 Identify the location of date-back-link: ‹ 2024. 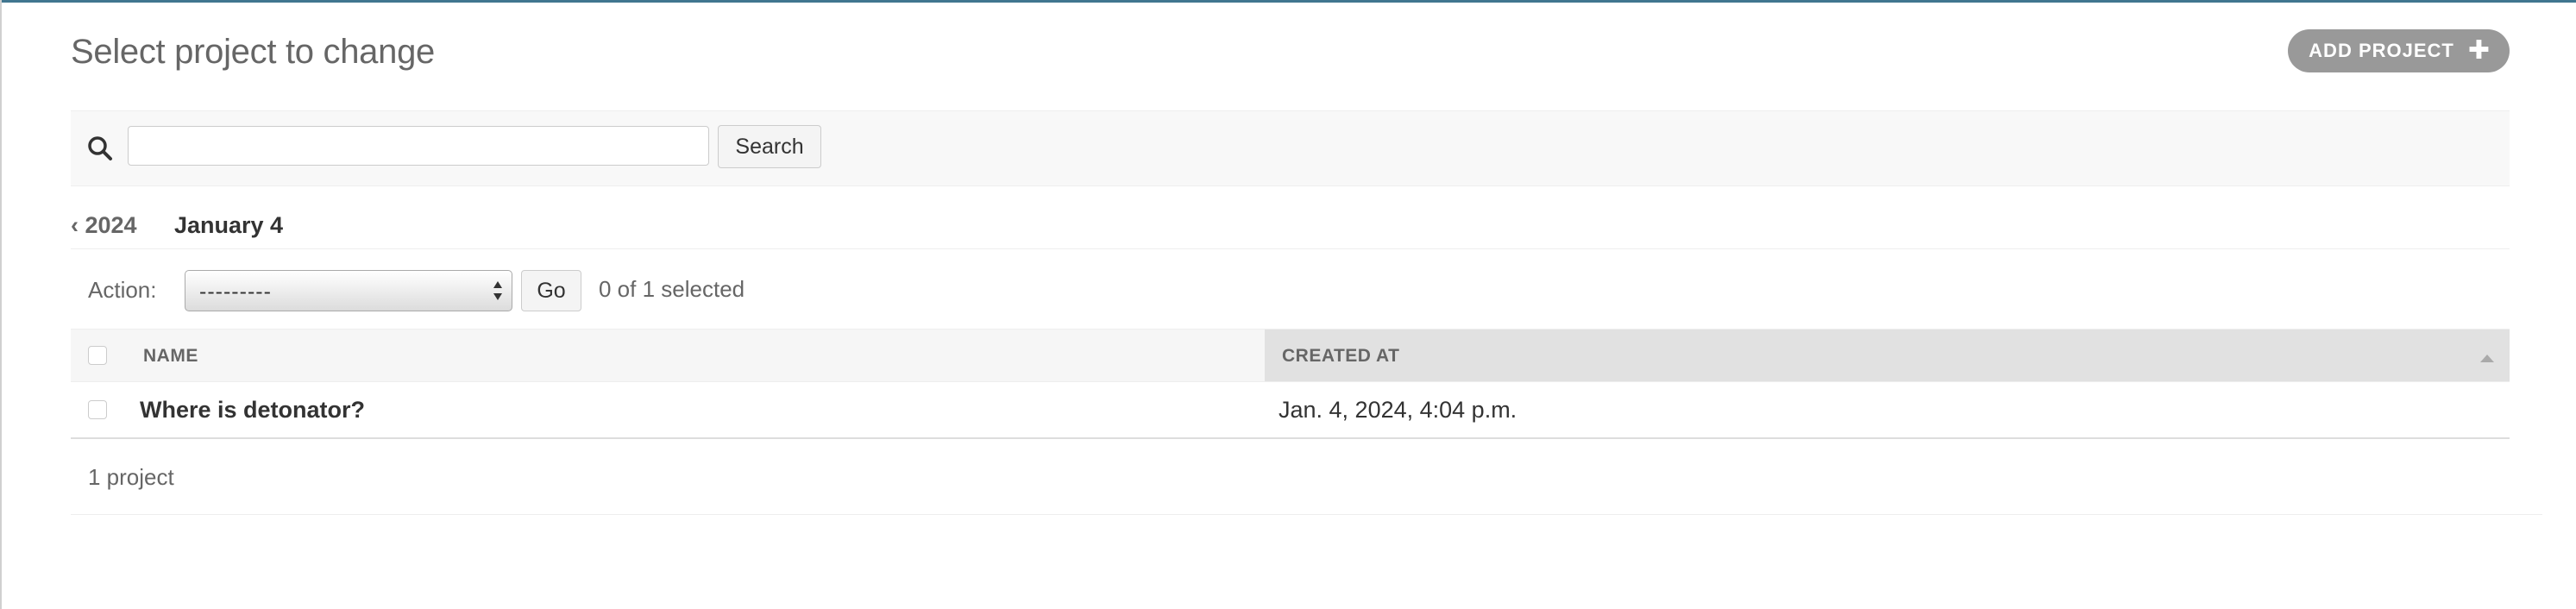
(104, 225).